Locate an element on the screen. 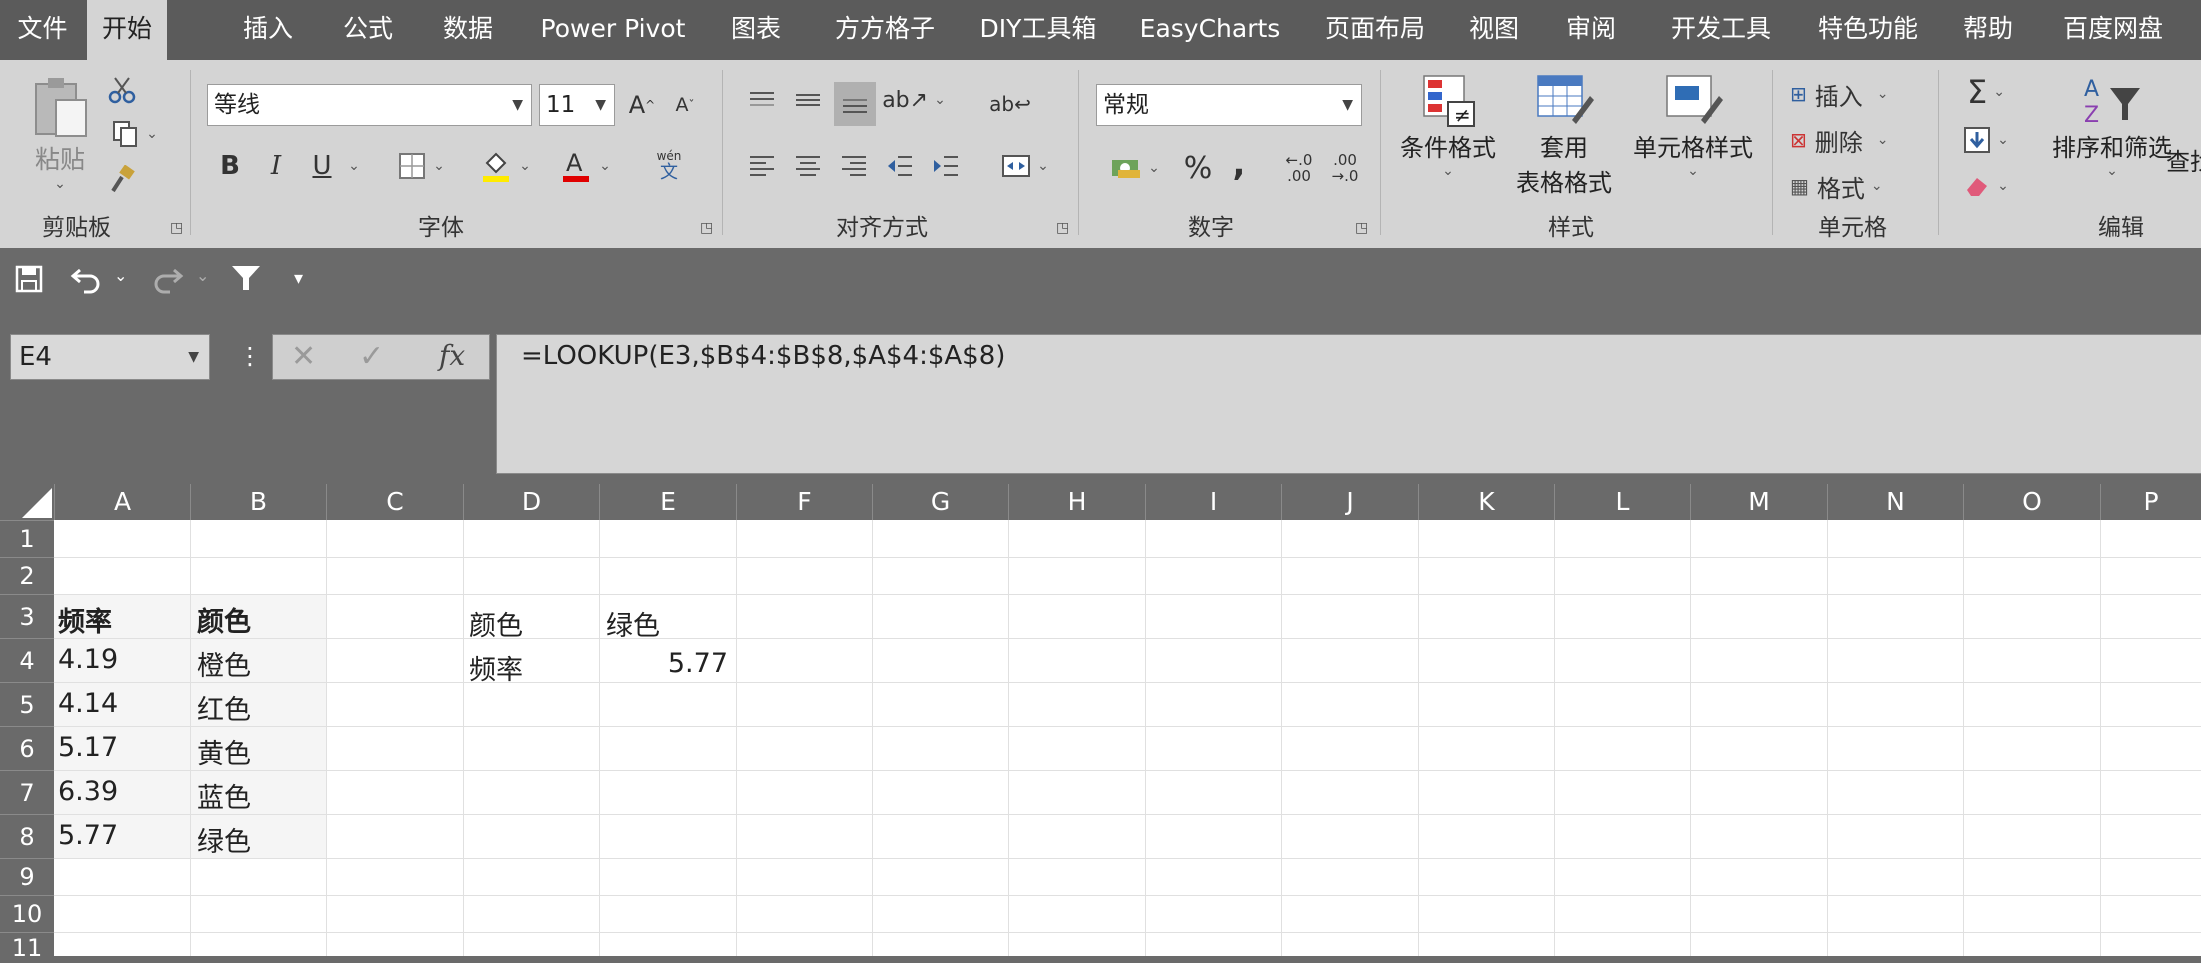 The image size is (2201, 963). italic-button: I is located at coordinates (276, 166).